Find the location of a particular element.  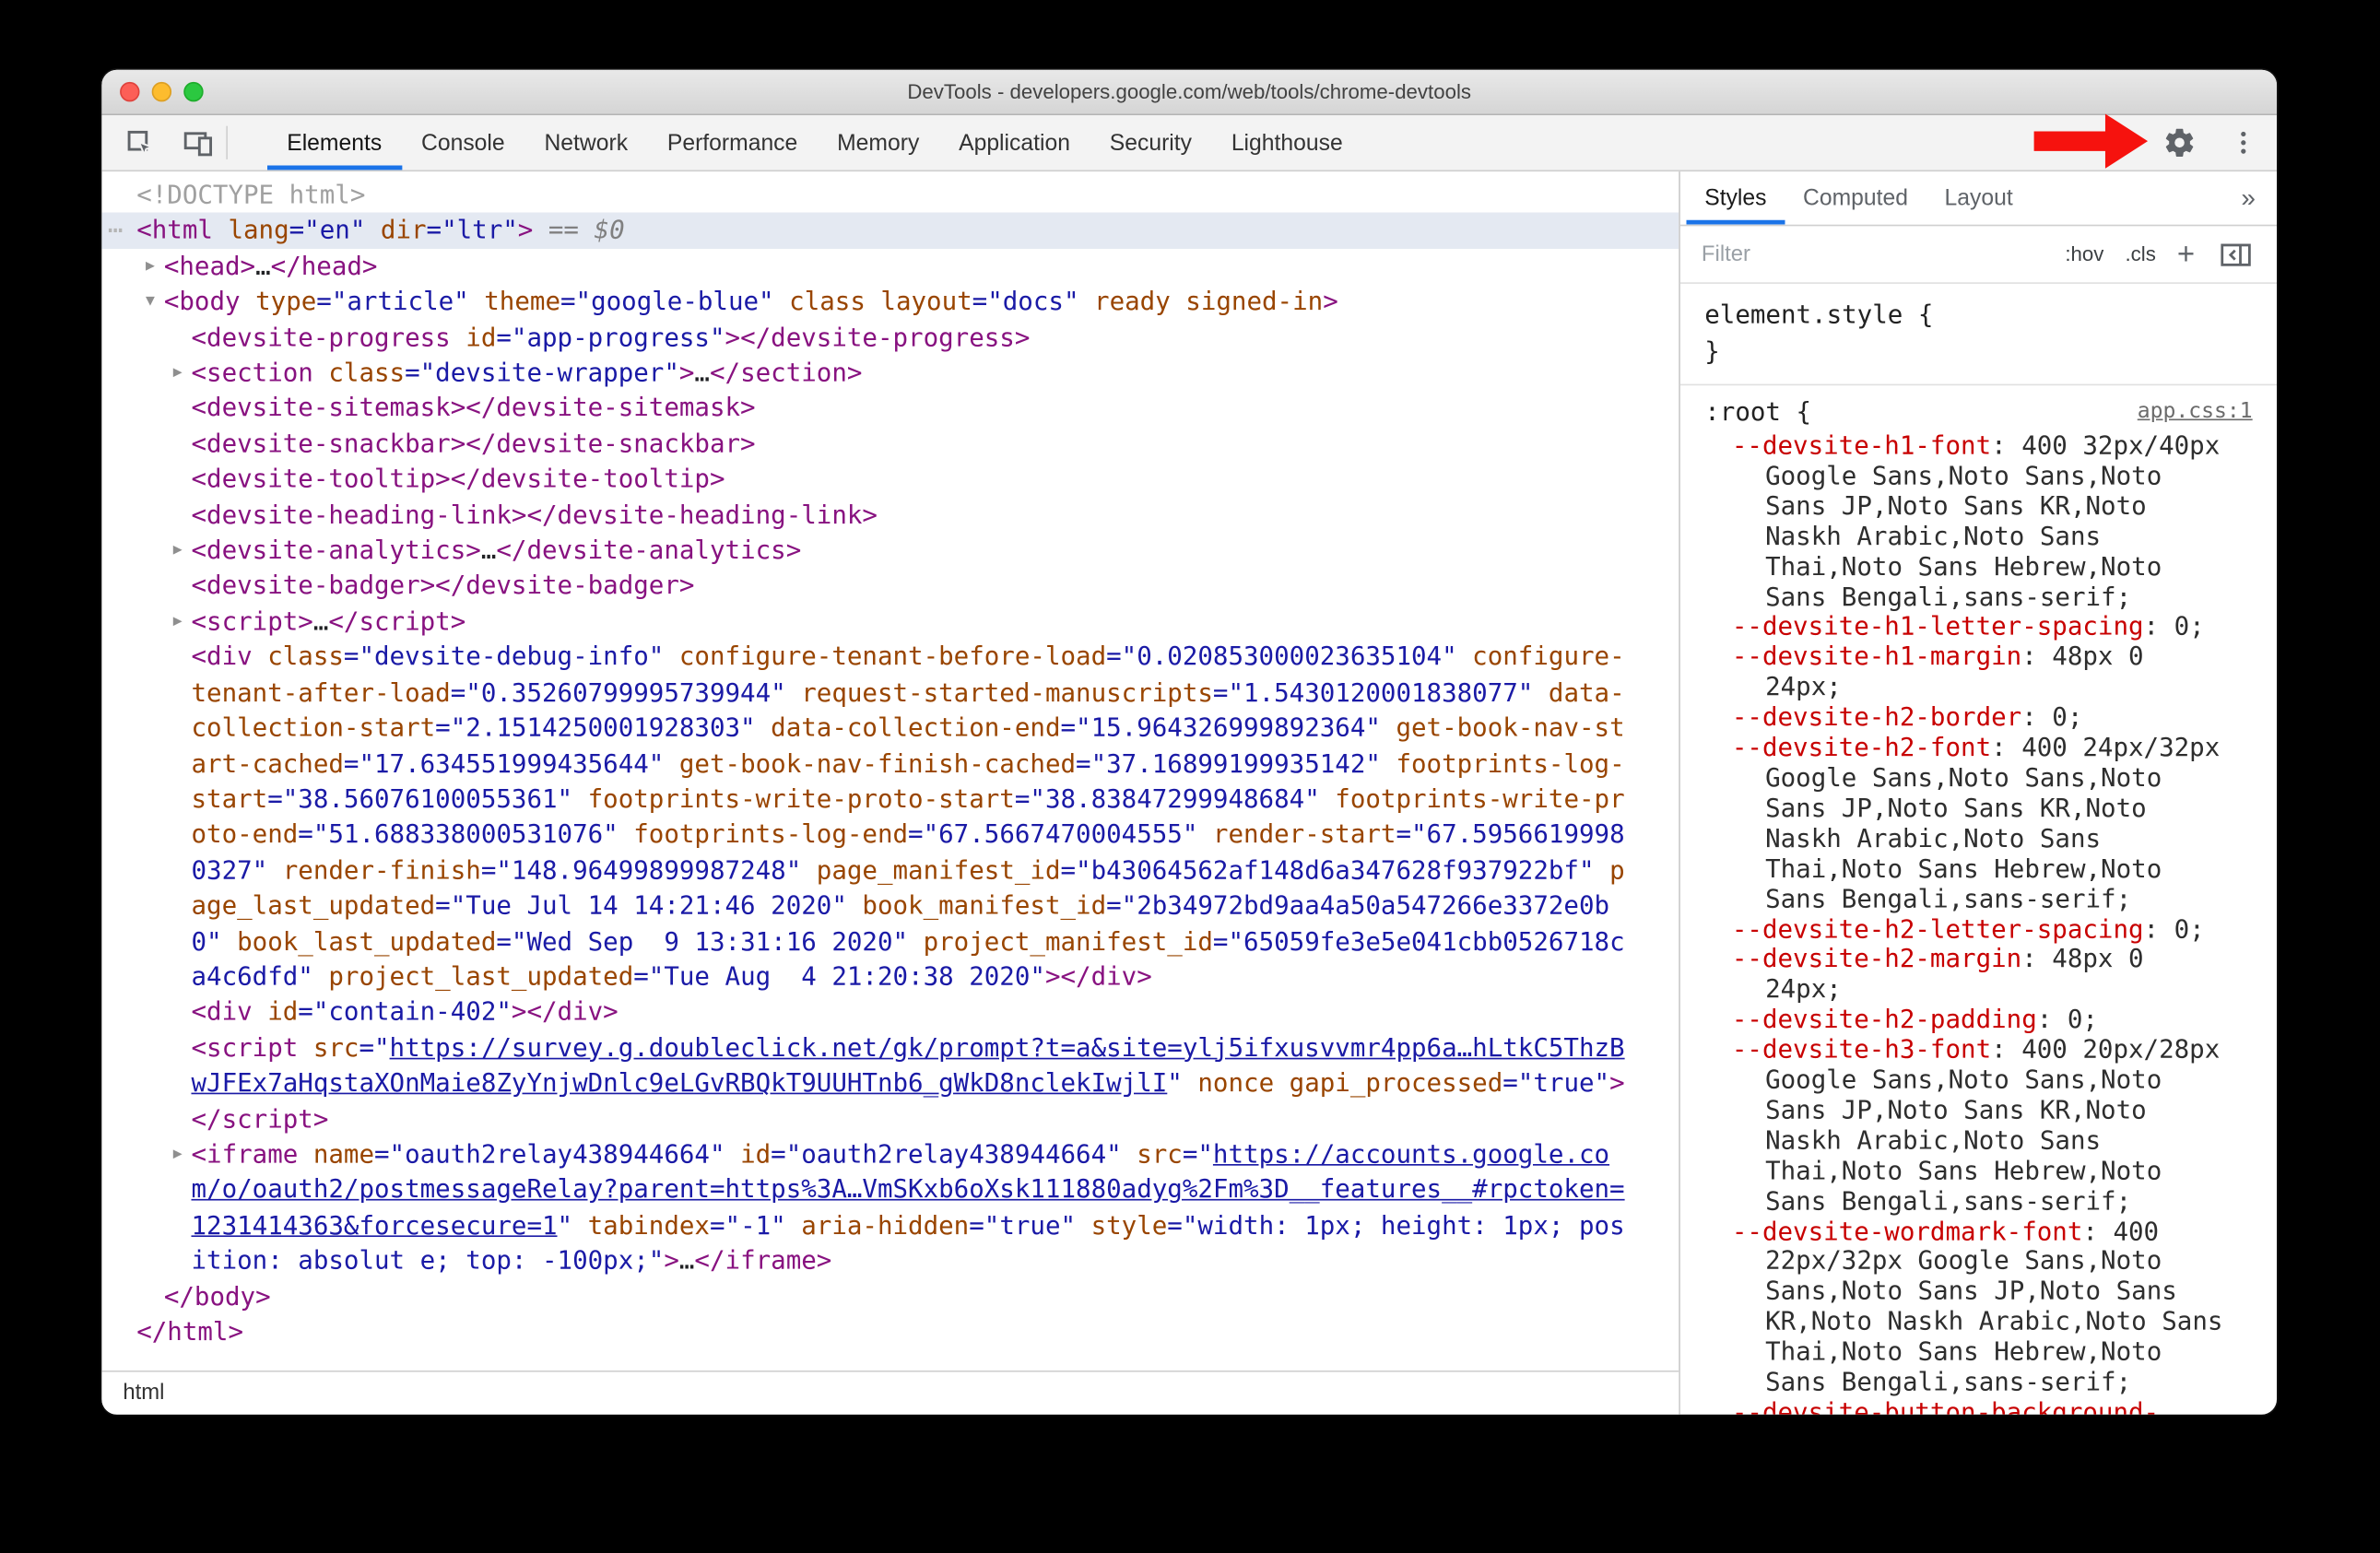

css-property-name: --devsite-wordmark-font is located at coordinates (1907, 1230).